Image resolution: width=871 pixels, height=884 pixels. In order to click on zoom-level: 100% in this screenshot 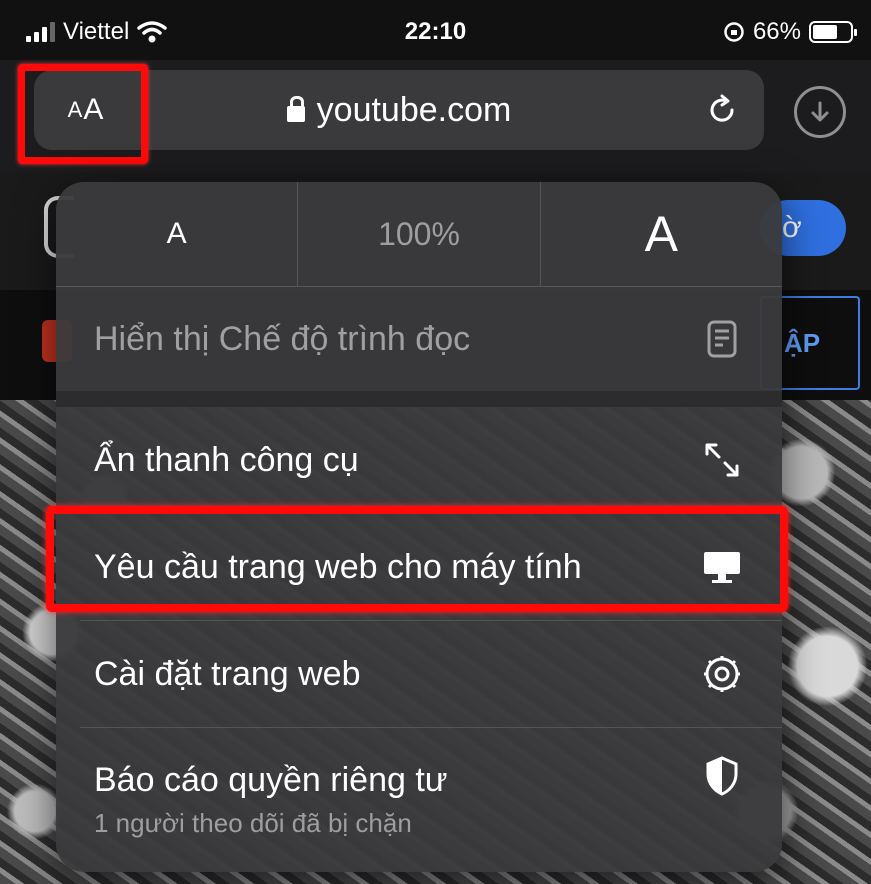, I will do `click(419, 233)`.